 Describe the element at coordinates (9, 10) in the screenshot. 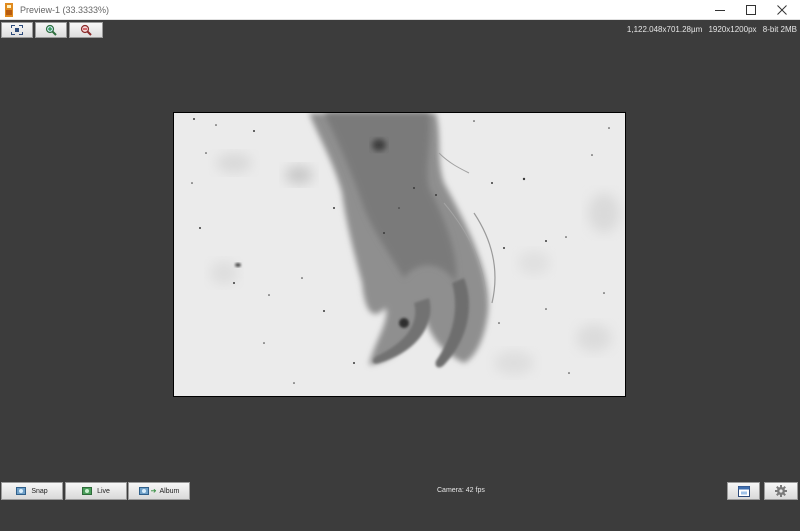

I see `app-icon` at that location.